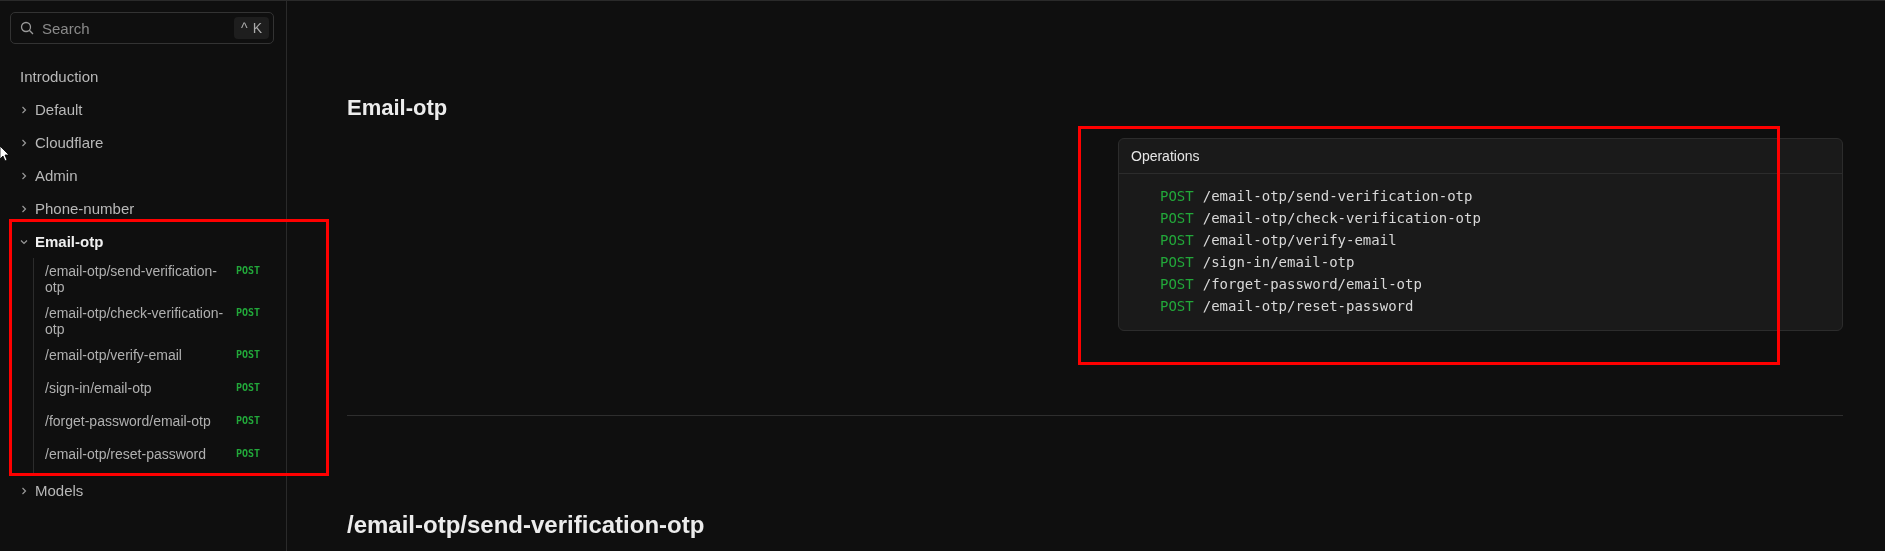 This screenshot has width=1885, height=551. Describe the element at coordinates (56, 175) in the screenshot. I see `nav-group: Admin` at that location.